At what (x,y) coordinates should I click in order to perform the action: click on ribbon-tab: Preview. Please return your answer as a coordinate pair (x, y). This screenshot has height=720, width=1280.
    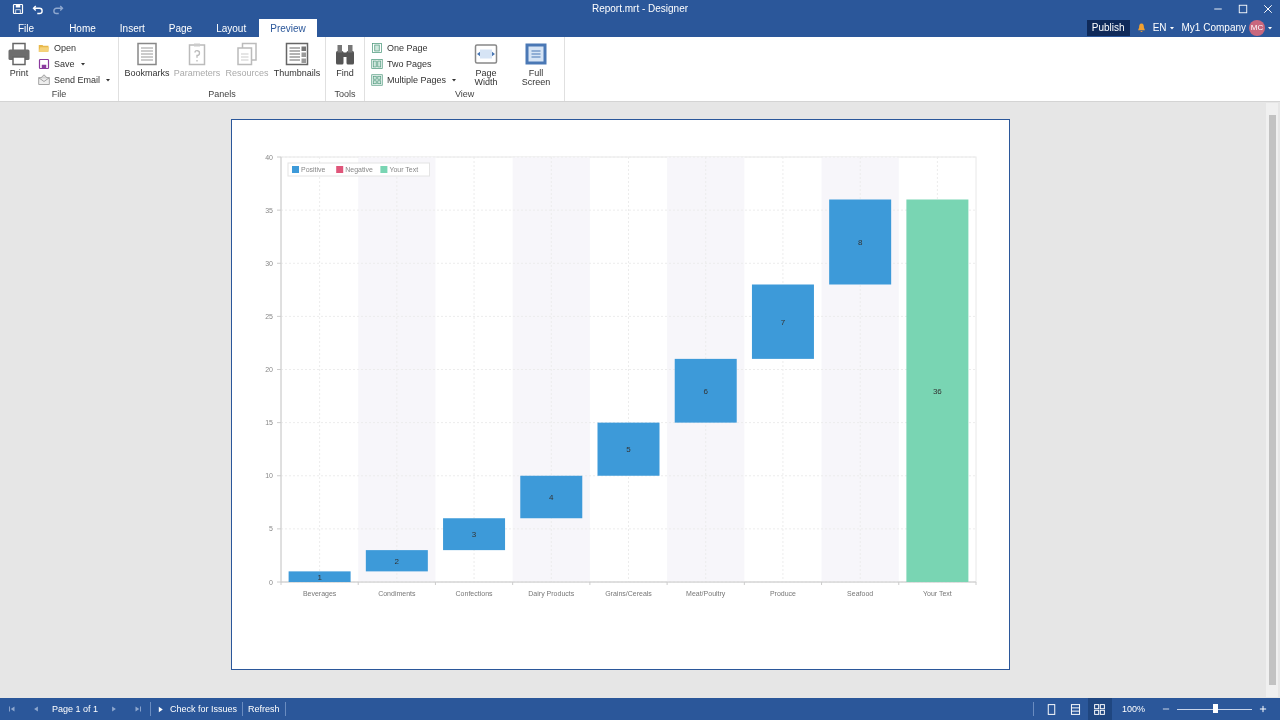
    Looking at the image, I should click on (288, 28).